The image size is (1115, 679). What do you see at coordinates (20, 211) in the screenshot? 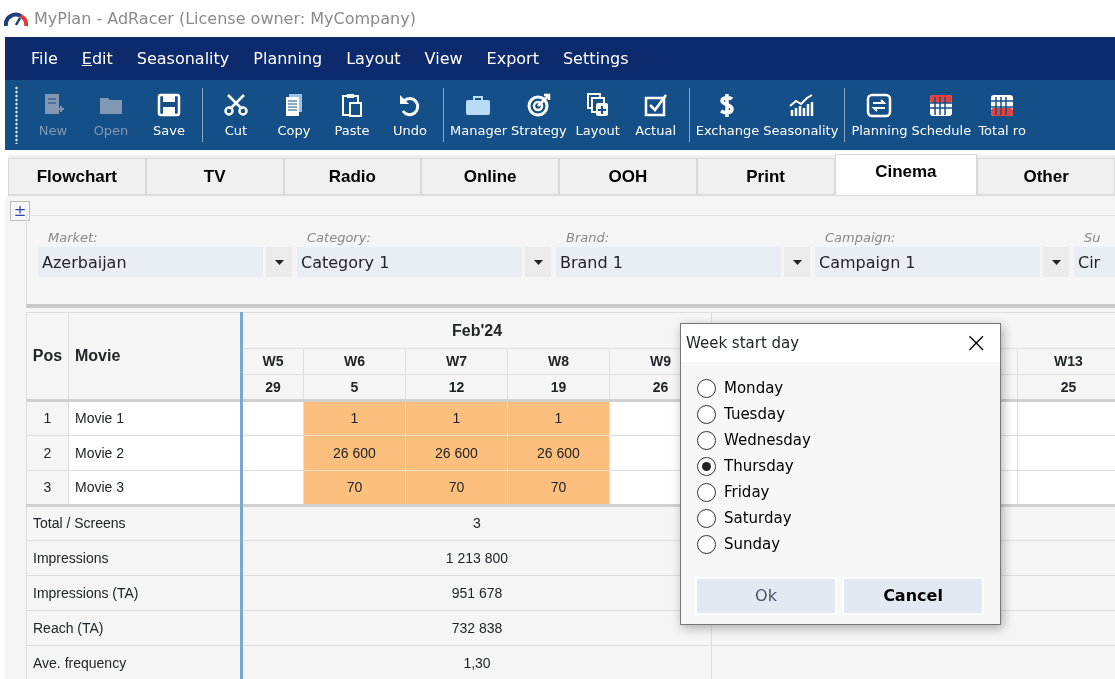
I see `expand-button: ±` at bounding box center [20, 211].